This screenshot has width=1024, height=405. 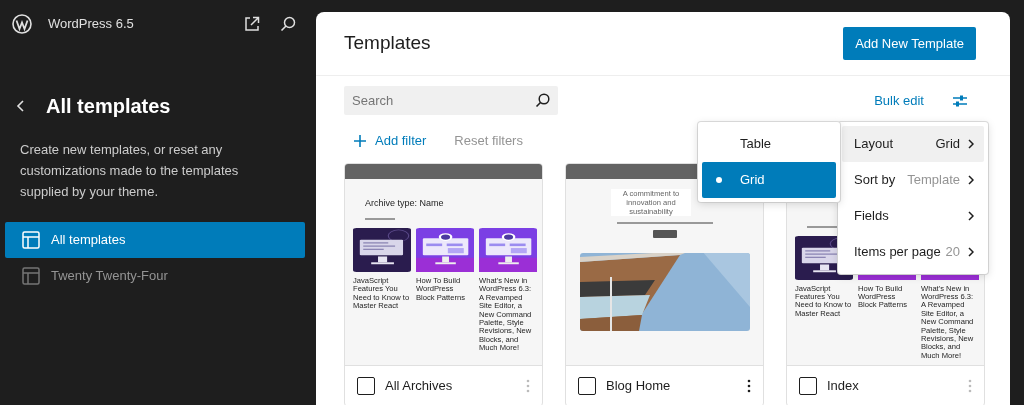 I want to click on template-title: Blog Home, so click(x=638, y=385).